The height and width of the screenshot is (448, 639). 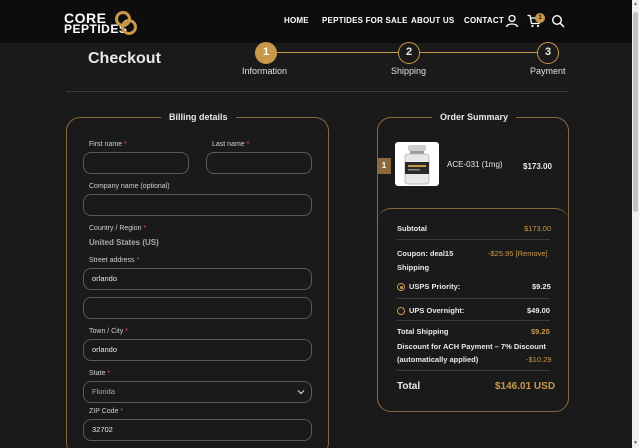 I want to click on scrollbar-thumb, so click(x=635, y=112).